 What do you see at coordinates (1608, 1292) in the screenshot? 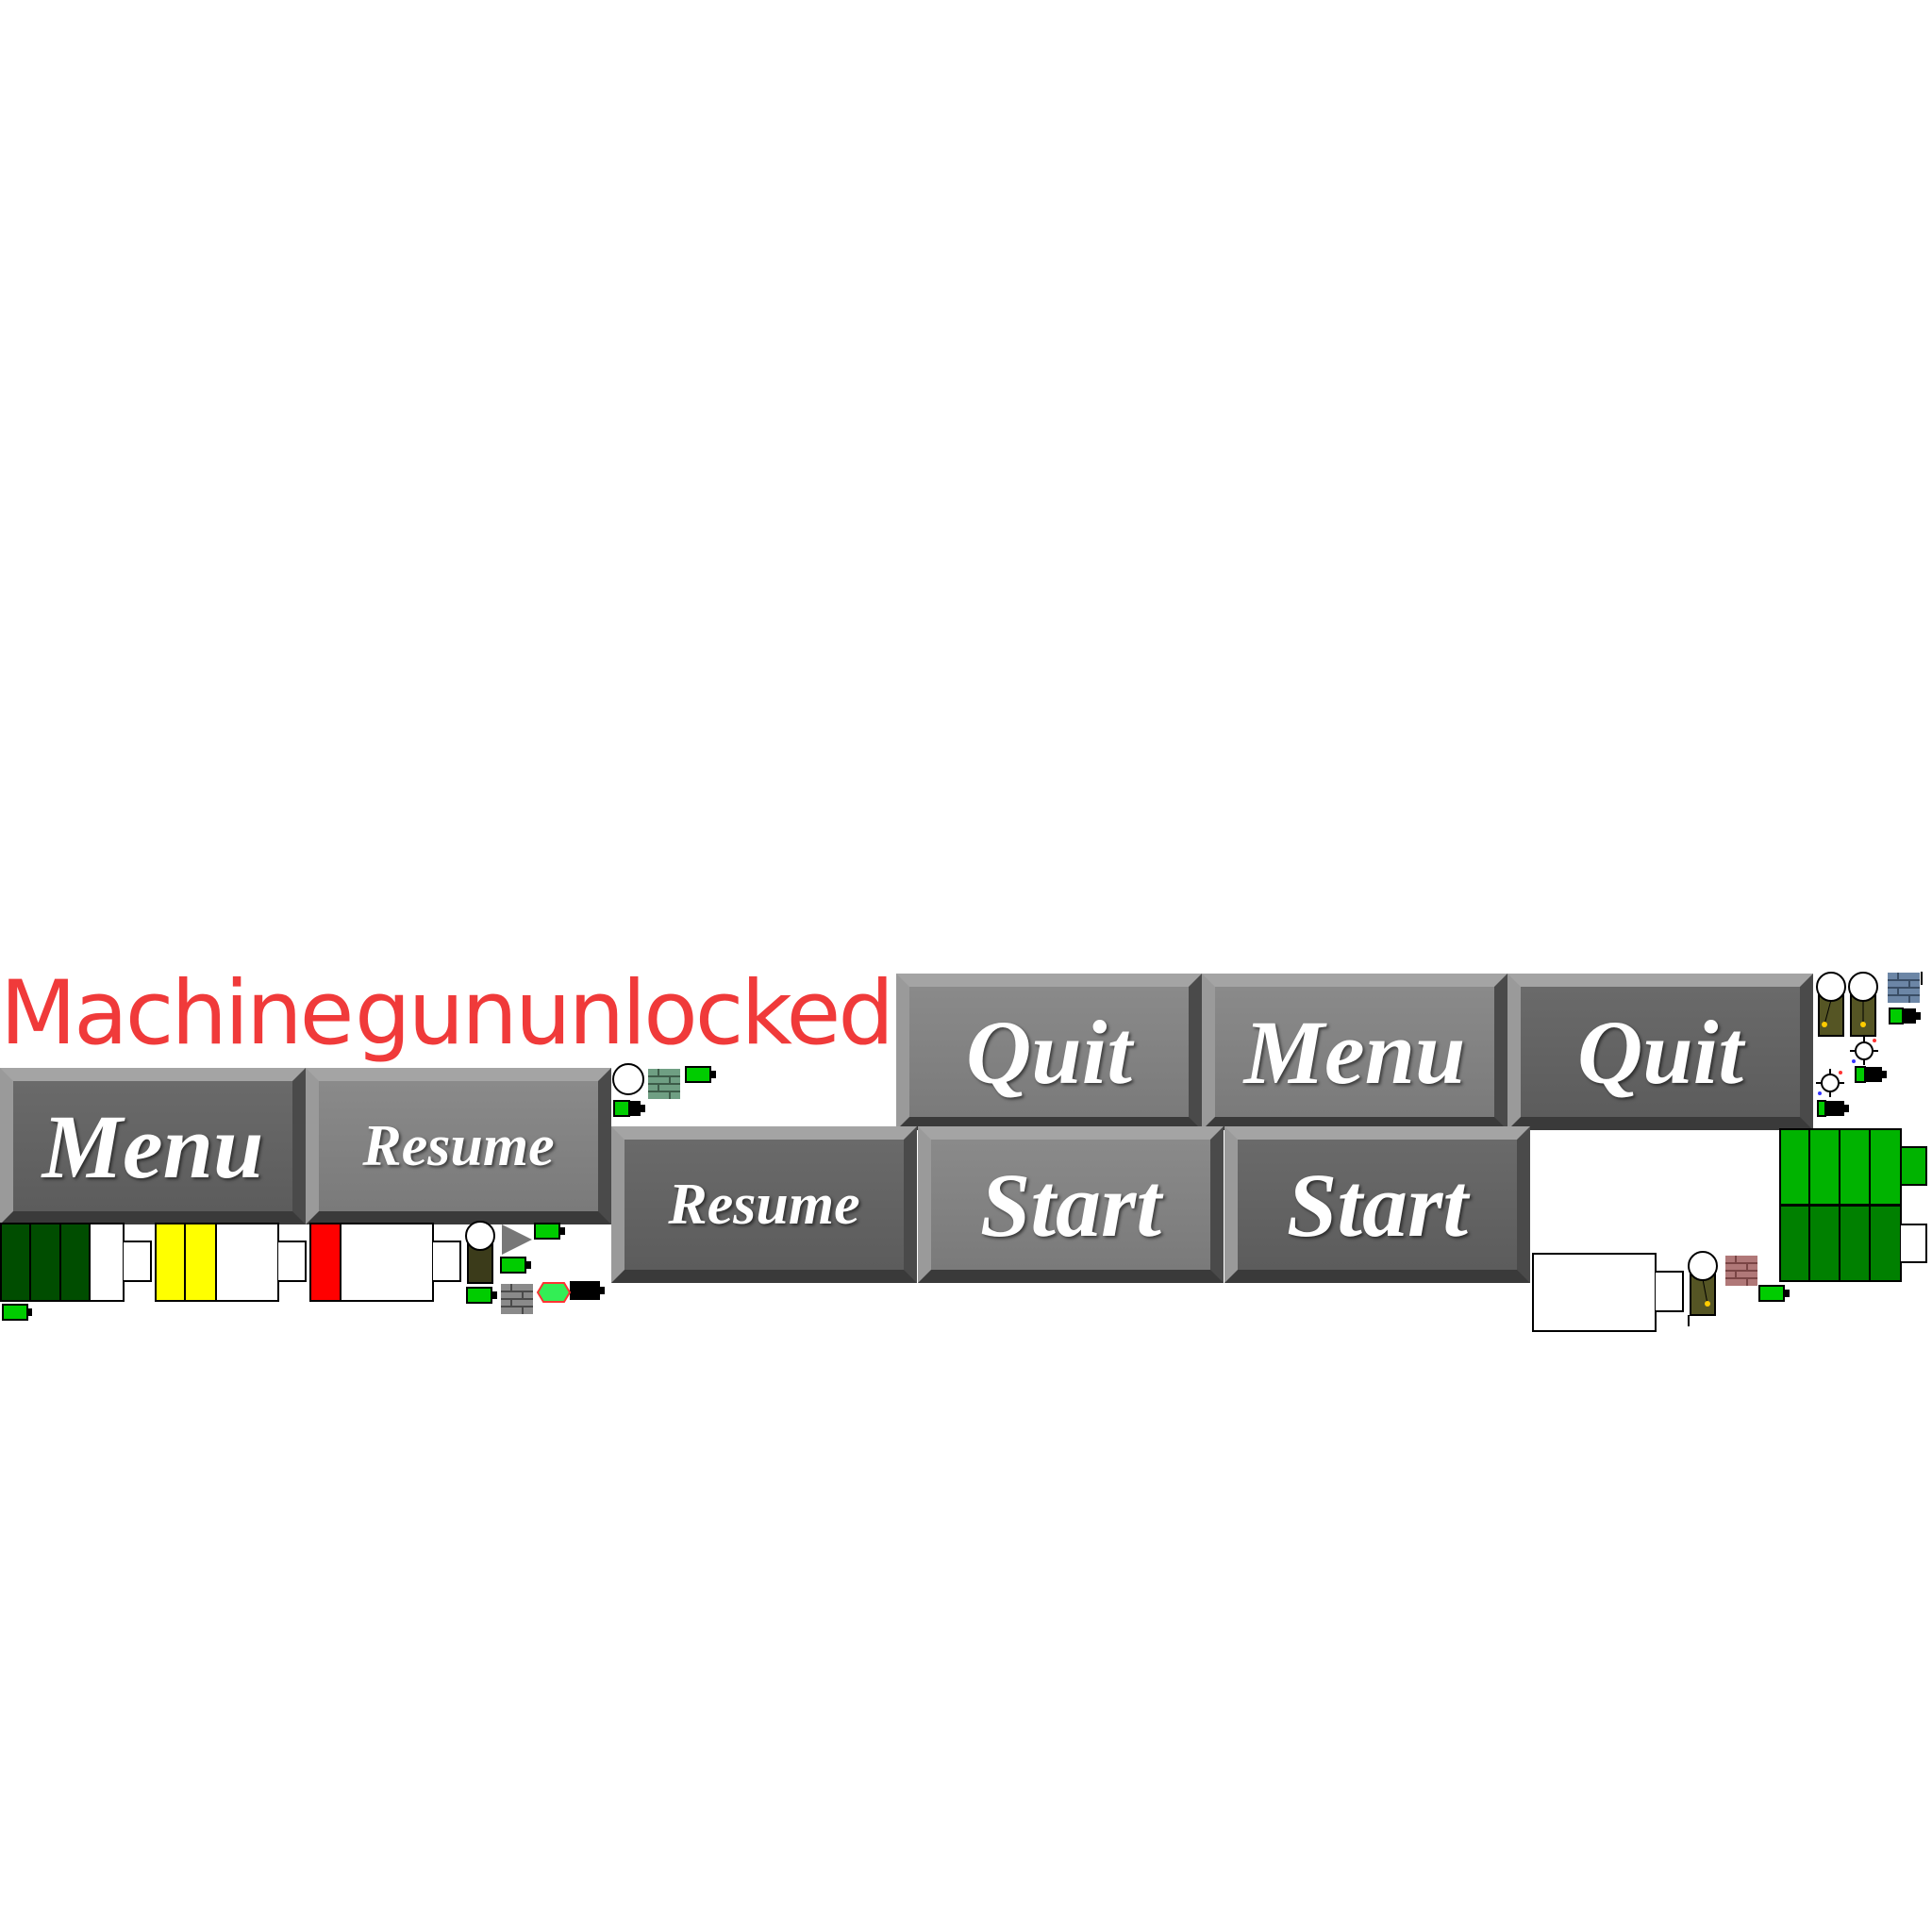
I see `health-bar-empty-icon` at bounding box center [1608, 1292].